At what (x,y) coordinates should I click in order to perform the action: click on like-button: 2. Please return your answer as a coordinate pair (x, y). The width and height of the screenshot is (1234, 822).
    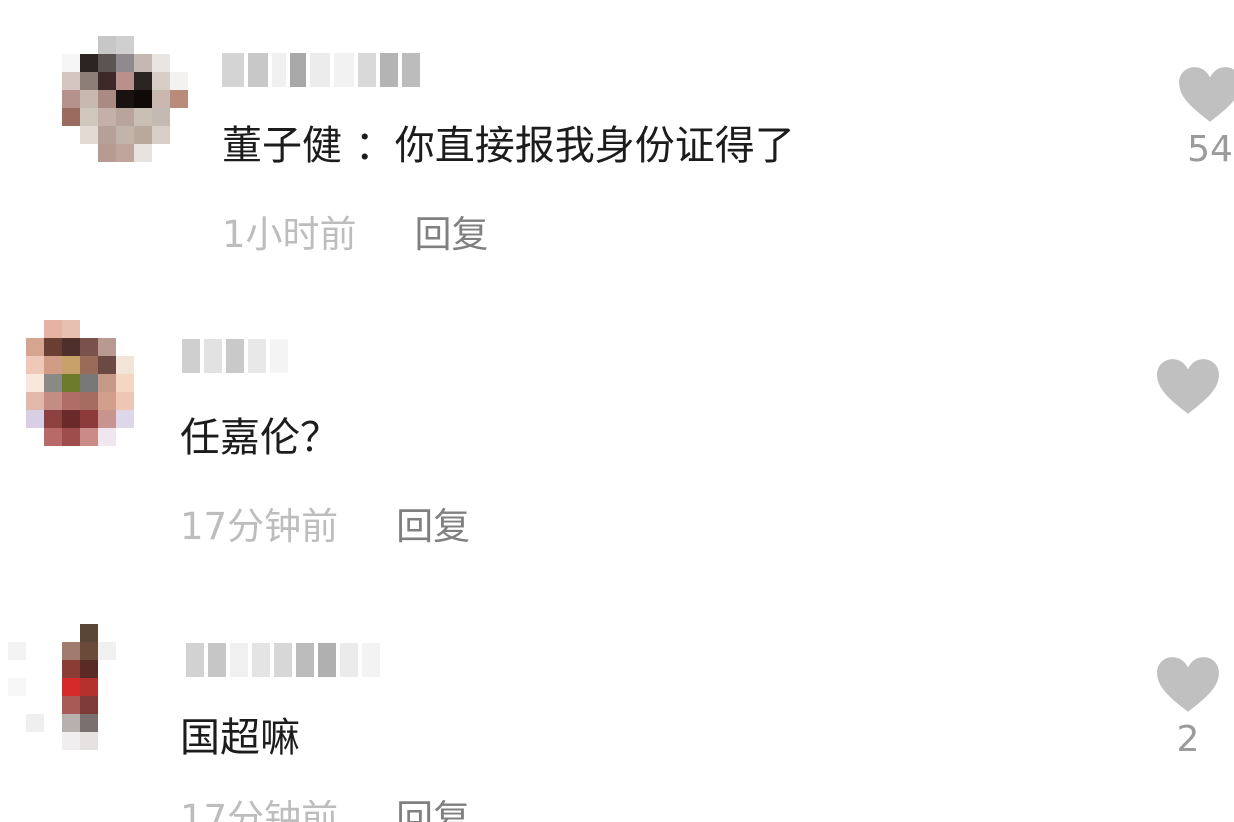
    Looking at the image, I should click on (1188, 707).